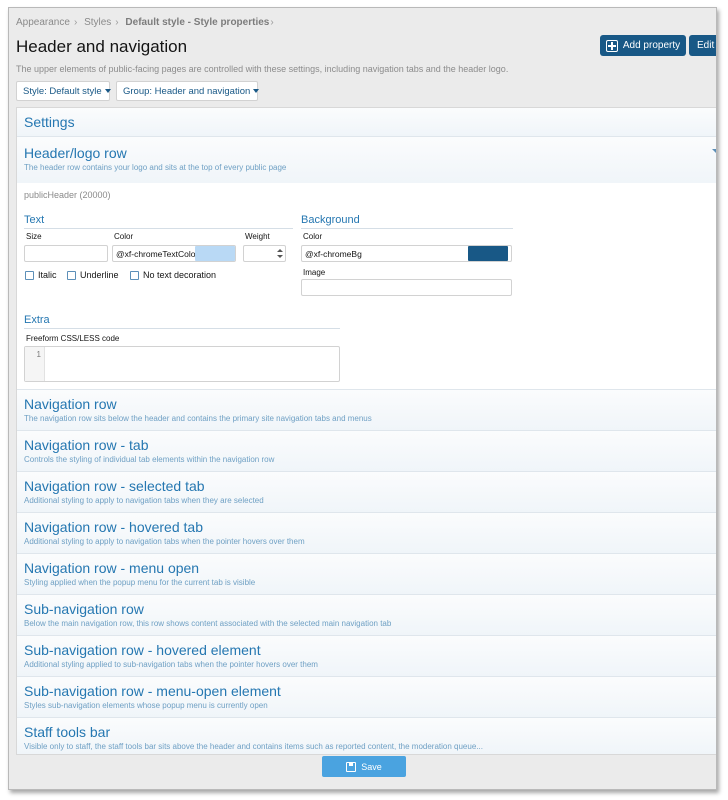 The width and height of the screenshot is (728, 800). Describe the element at coordinates (97, 22) in the screenshot. I see `breadcrumb-styles: Styles` at that location.